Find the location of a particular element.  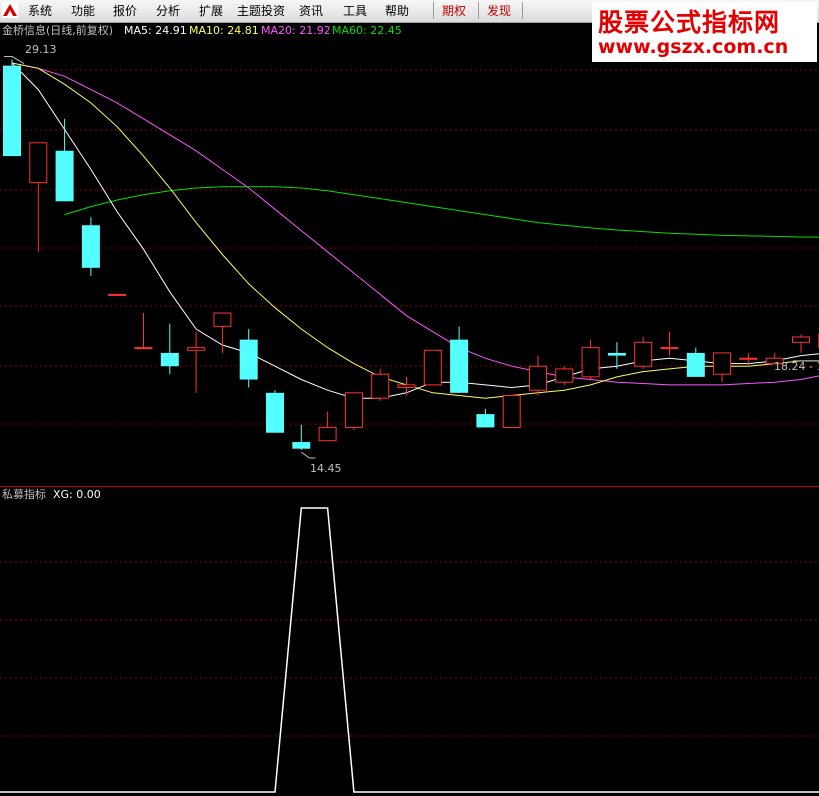

main-header-ma20: MA20: 21.92 is located at coordinates (296, 30).